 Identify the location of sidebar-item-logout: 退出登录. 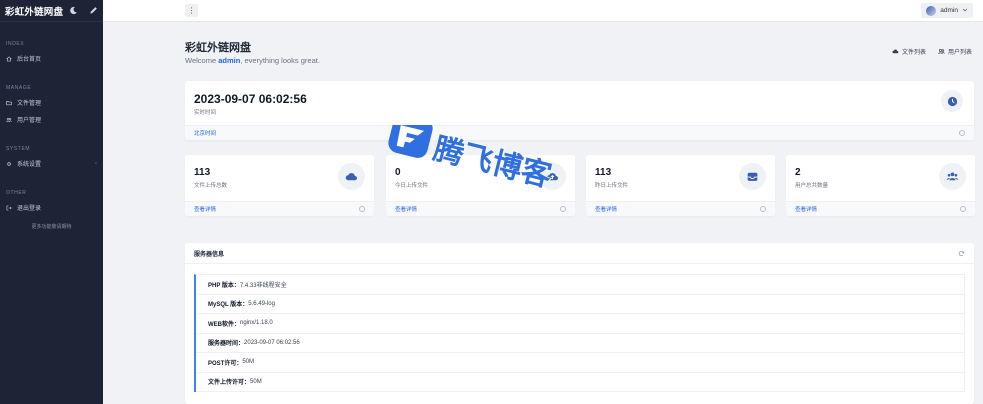
(51, 207).